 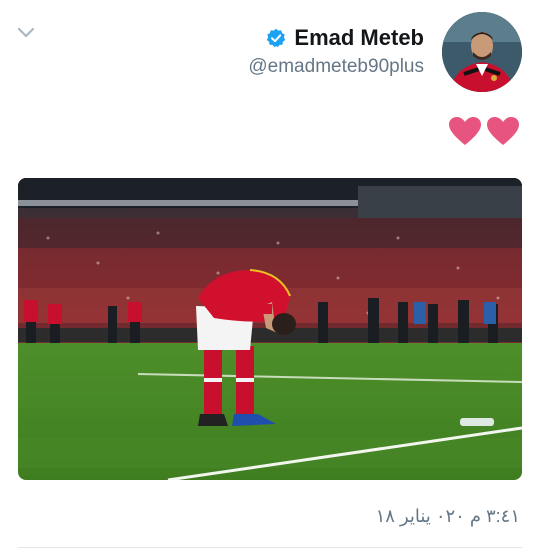 I want to click on author-handle: @emadmeteb90plus, so click(x=336, y=67).